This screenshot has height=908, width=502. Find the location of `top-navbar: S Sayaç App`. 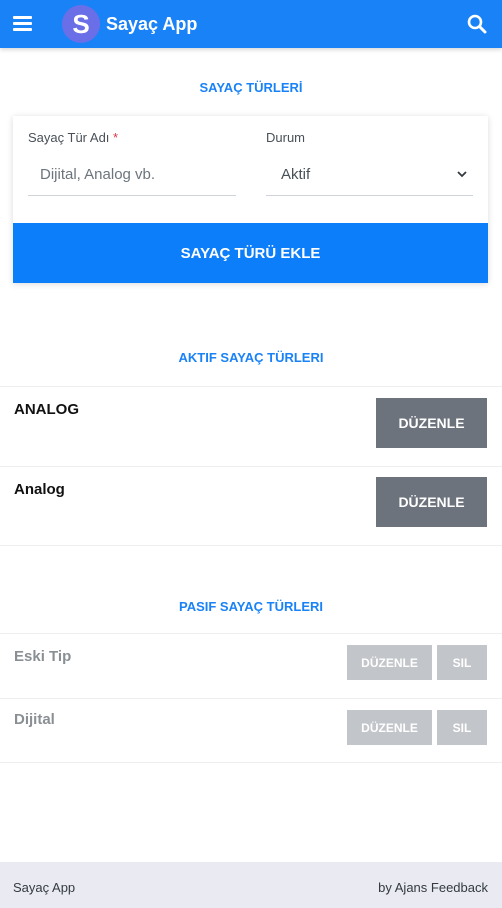

top-navbar: S Sayaç App is located at coordinates (251, 24).